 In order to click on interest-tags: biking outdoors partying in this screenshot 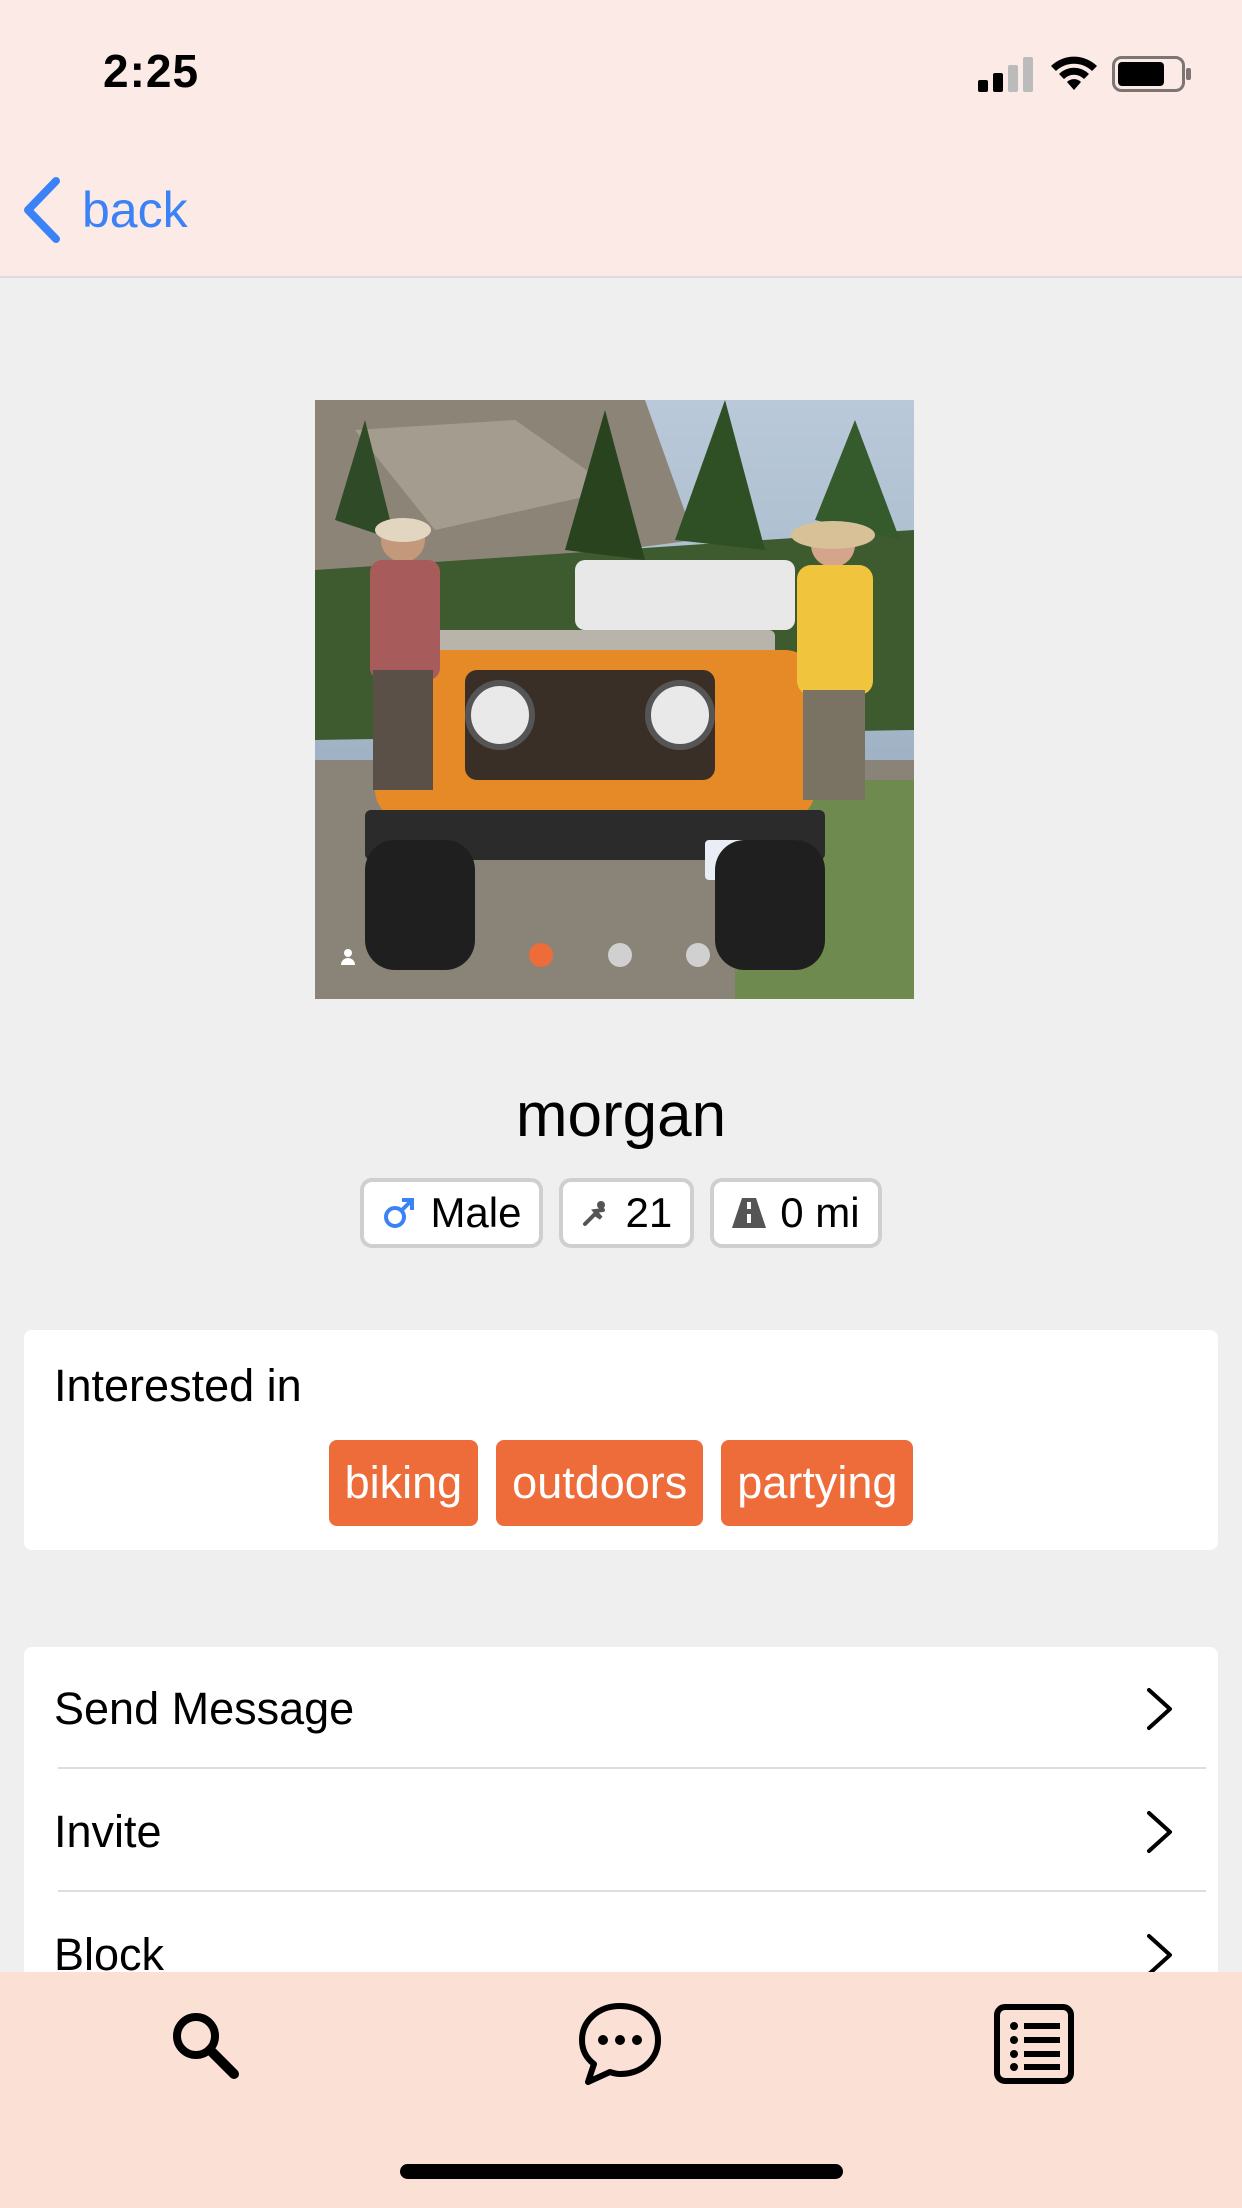, I will do `click(621, 1483)`.